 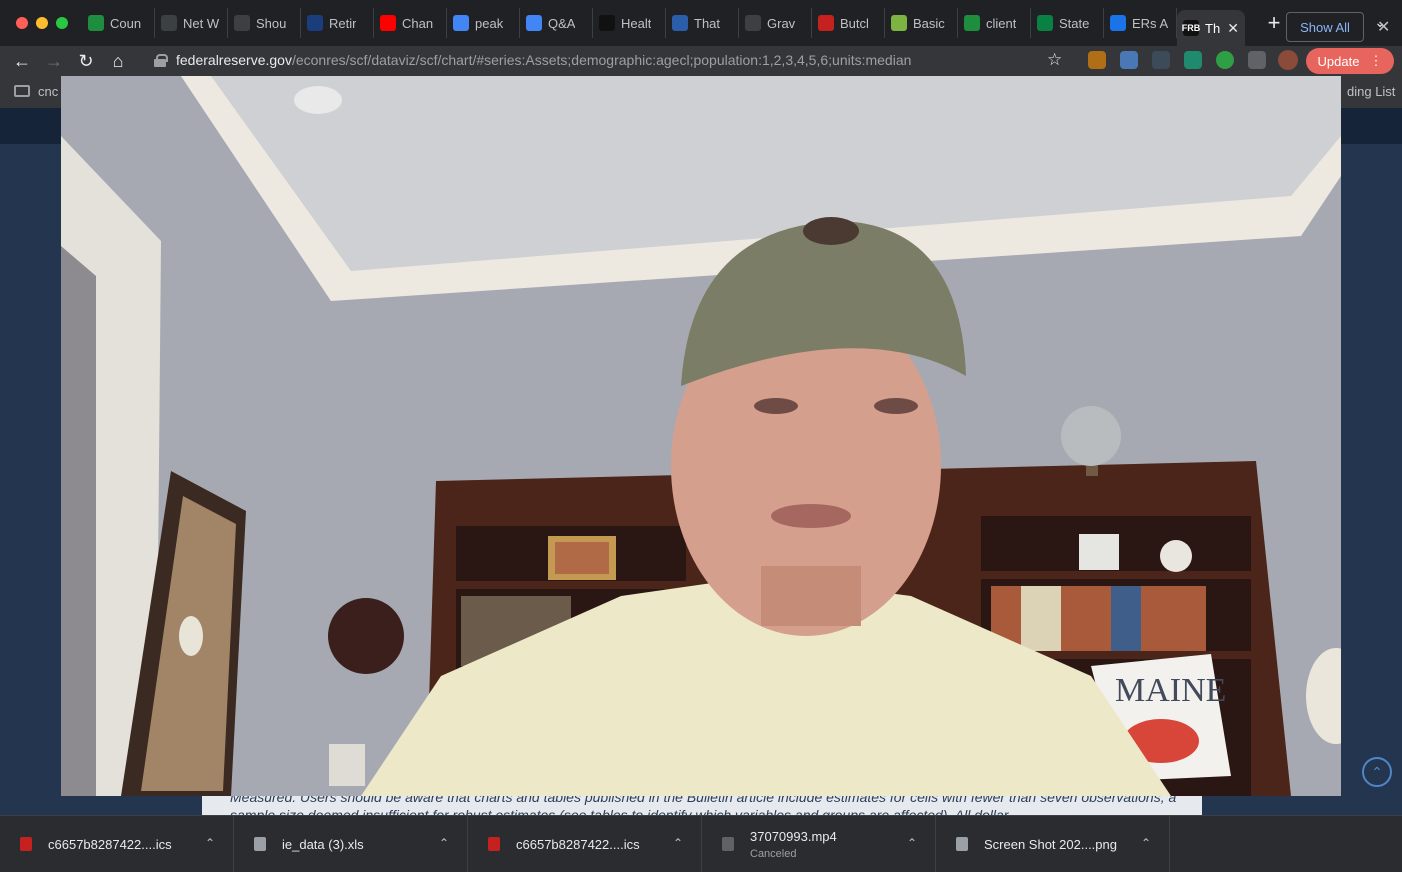 What do you see at coordinates (854, 23) in the screenshot?
I see `tab-label: Butcl` at bounding box center [854, 23].